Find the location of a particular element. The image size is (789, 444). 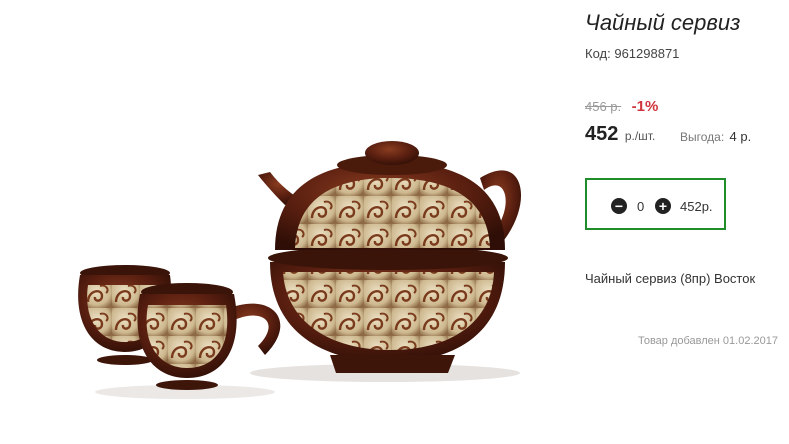

price-row: 452 р./шт. Выгода: 4 р. is located at coordinates (668, 134).